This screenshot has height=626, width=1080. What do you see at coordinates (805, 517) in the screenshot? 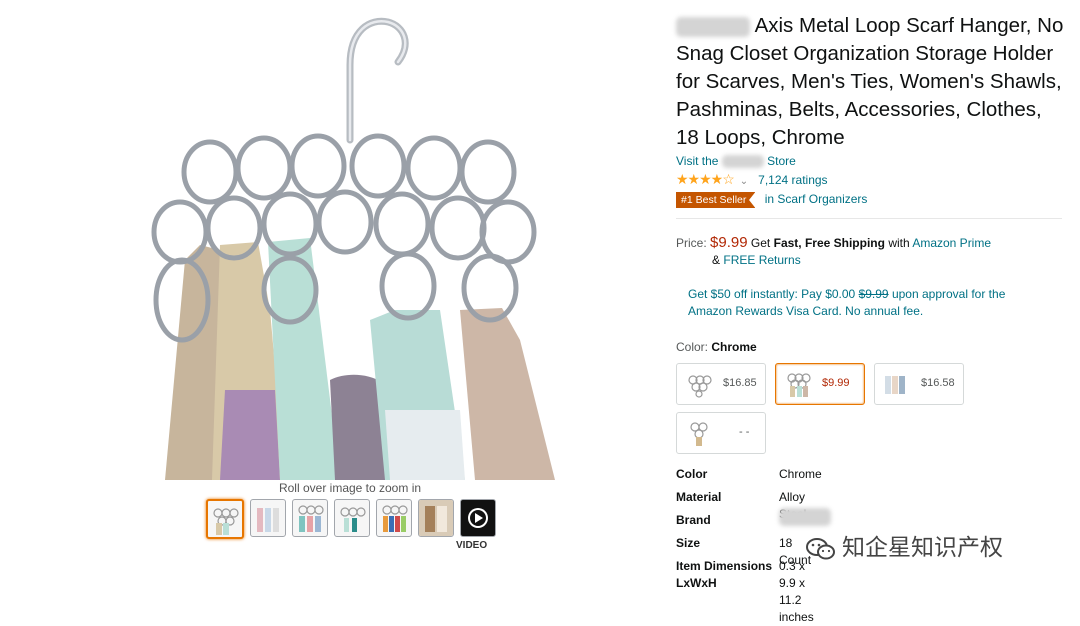
I see `spec-value-blurred` at bounding box center [805, 517].